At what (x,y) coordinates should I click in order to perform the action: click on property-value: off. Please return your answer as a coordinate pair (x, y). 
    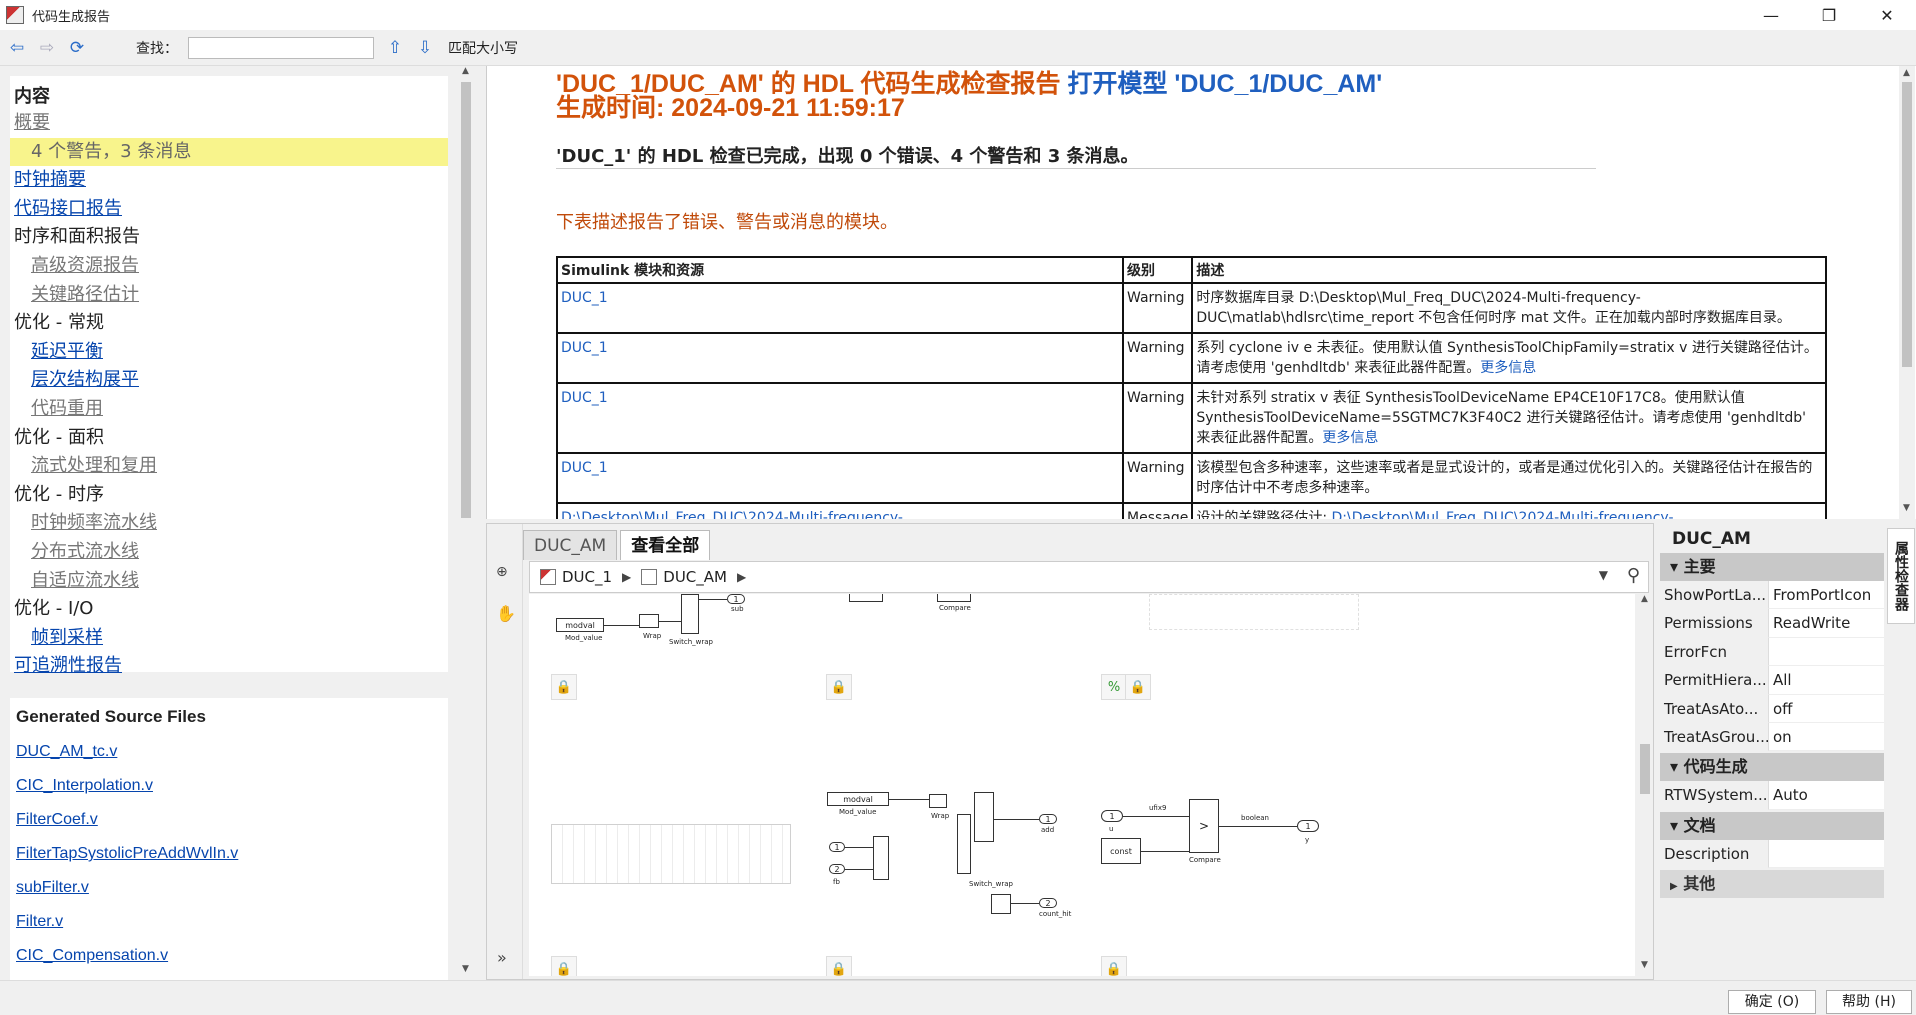
    Looking at the image, I should click on (1826, 708).